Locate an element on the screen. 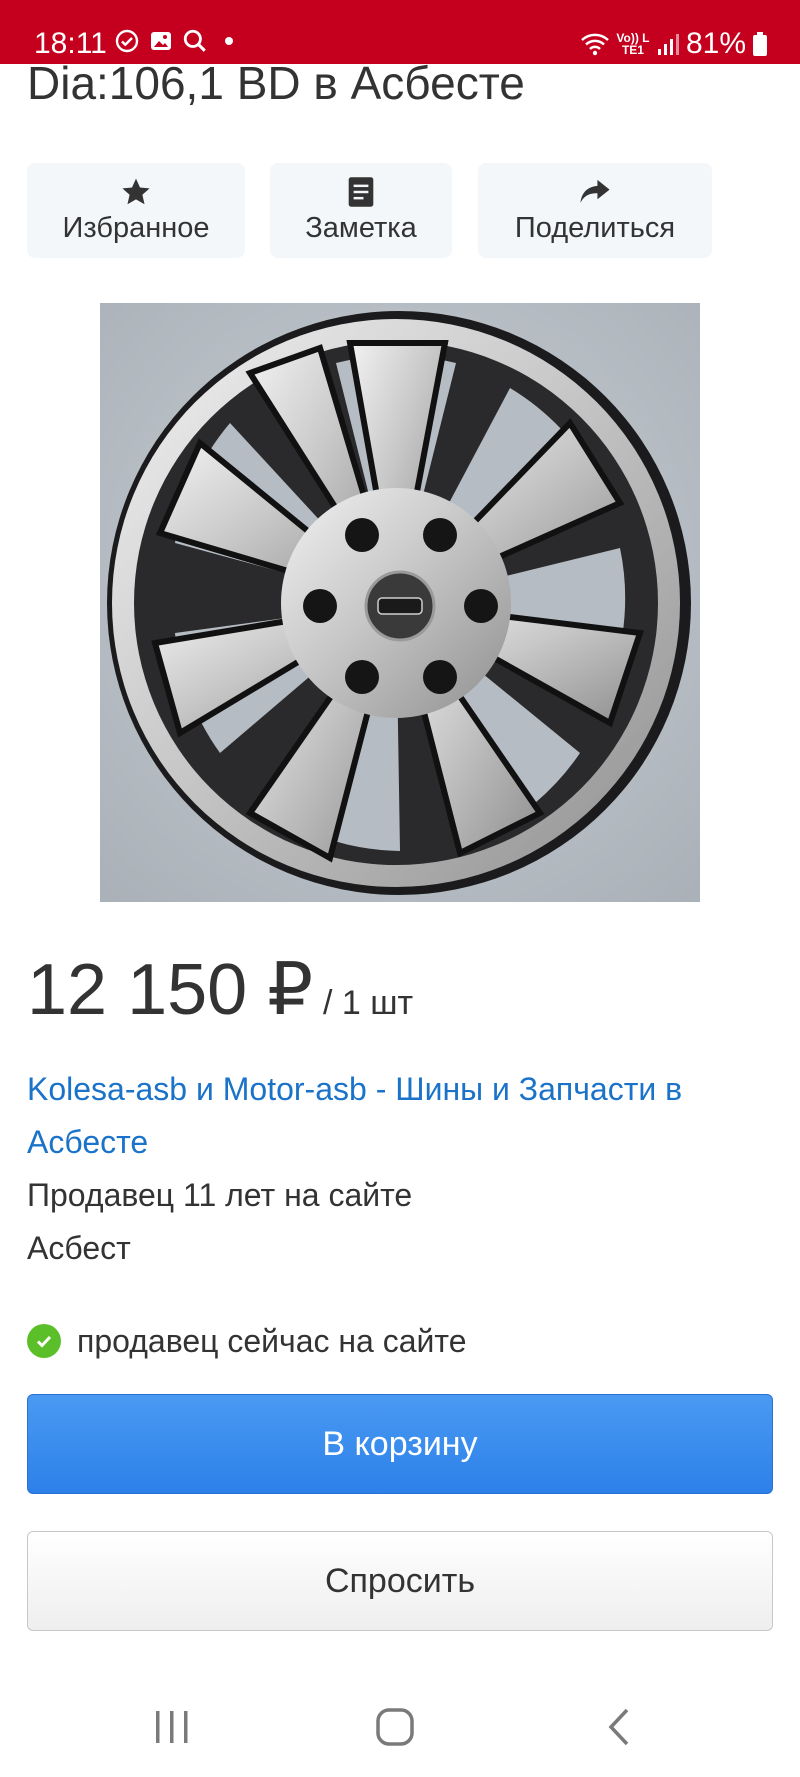  navigation-bar is located at coordinates (400, 1724).